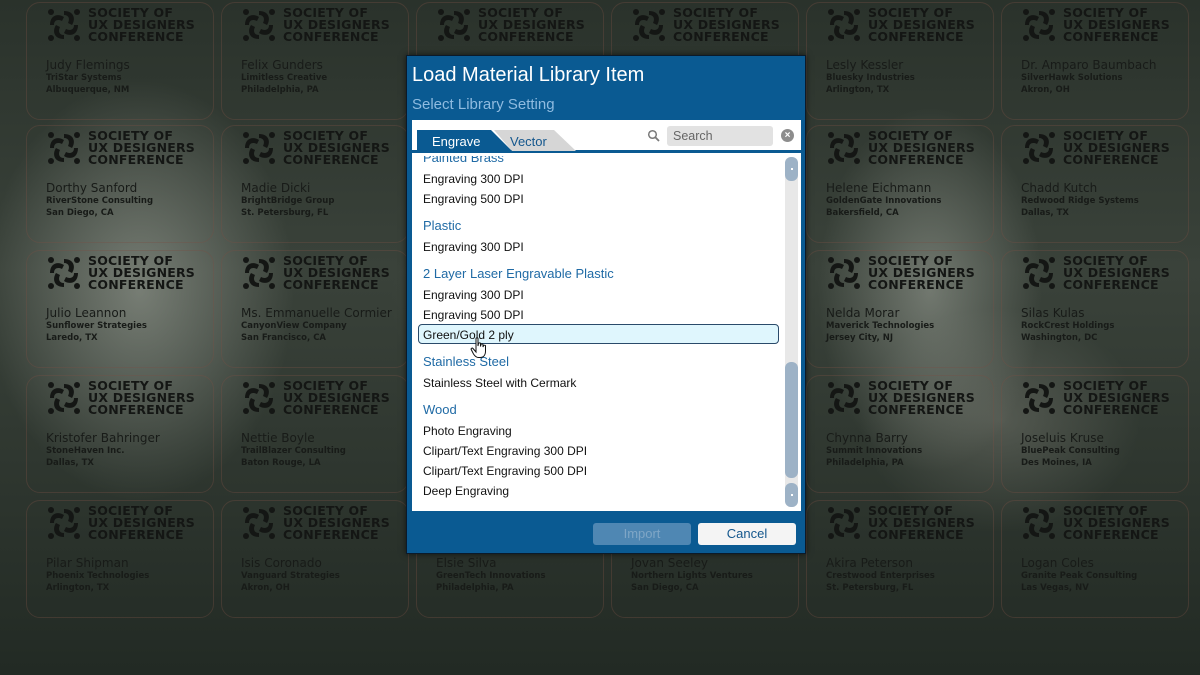 This screenshot has height=675, width=1200. Describe the element at coordinates (598, 382) in the screenshot. I see `library-setting-item: Stainless Steel with Cermark` at that location.